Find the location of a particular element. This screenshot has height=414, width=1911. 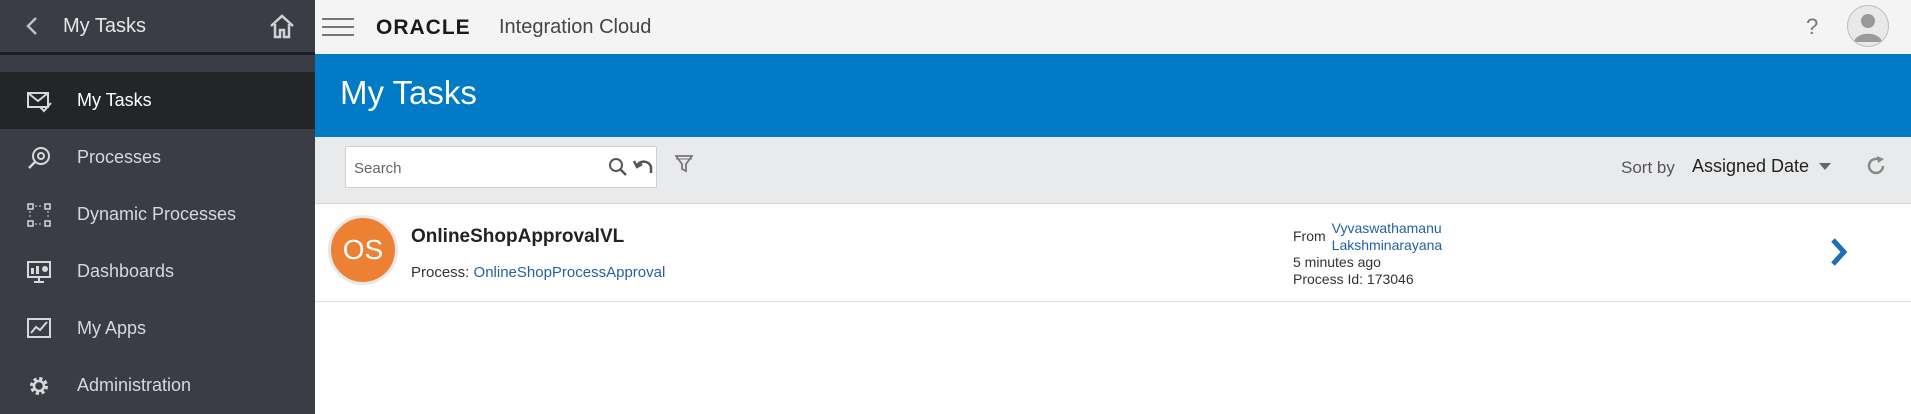

sidebar-item-administration: Administration is located at coordinates (157, 385).